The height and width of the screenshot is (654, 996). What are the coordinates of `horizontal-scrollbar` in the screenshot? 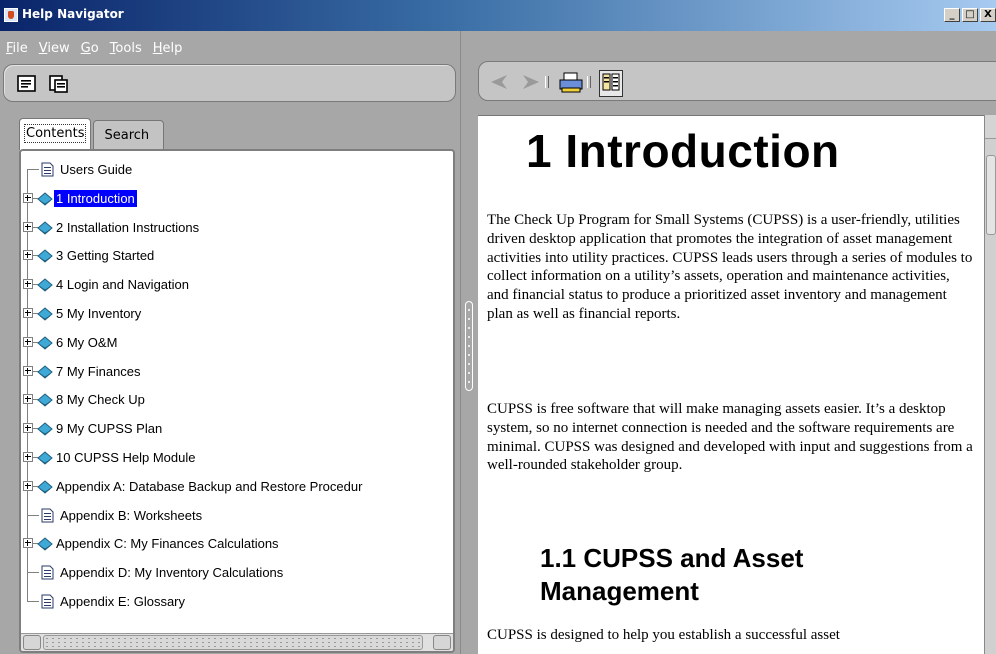 It's located at (237, 642).